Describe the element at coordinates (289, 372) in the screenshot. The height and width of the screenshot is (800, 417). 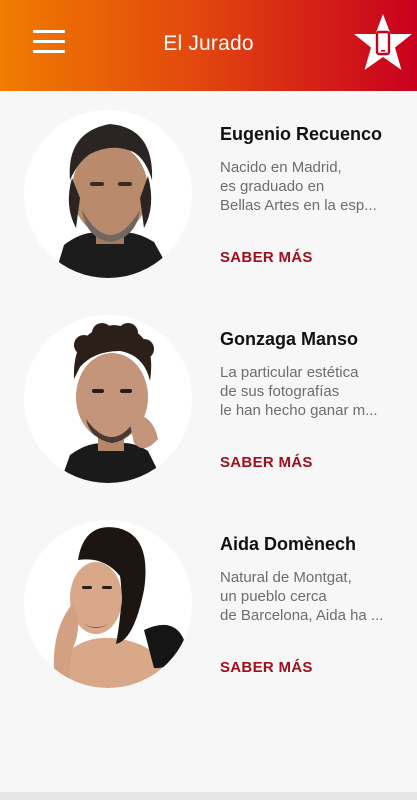
I see `bio-line: La particular estética` at that location.